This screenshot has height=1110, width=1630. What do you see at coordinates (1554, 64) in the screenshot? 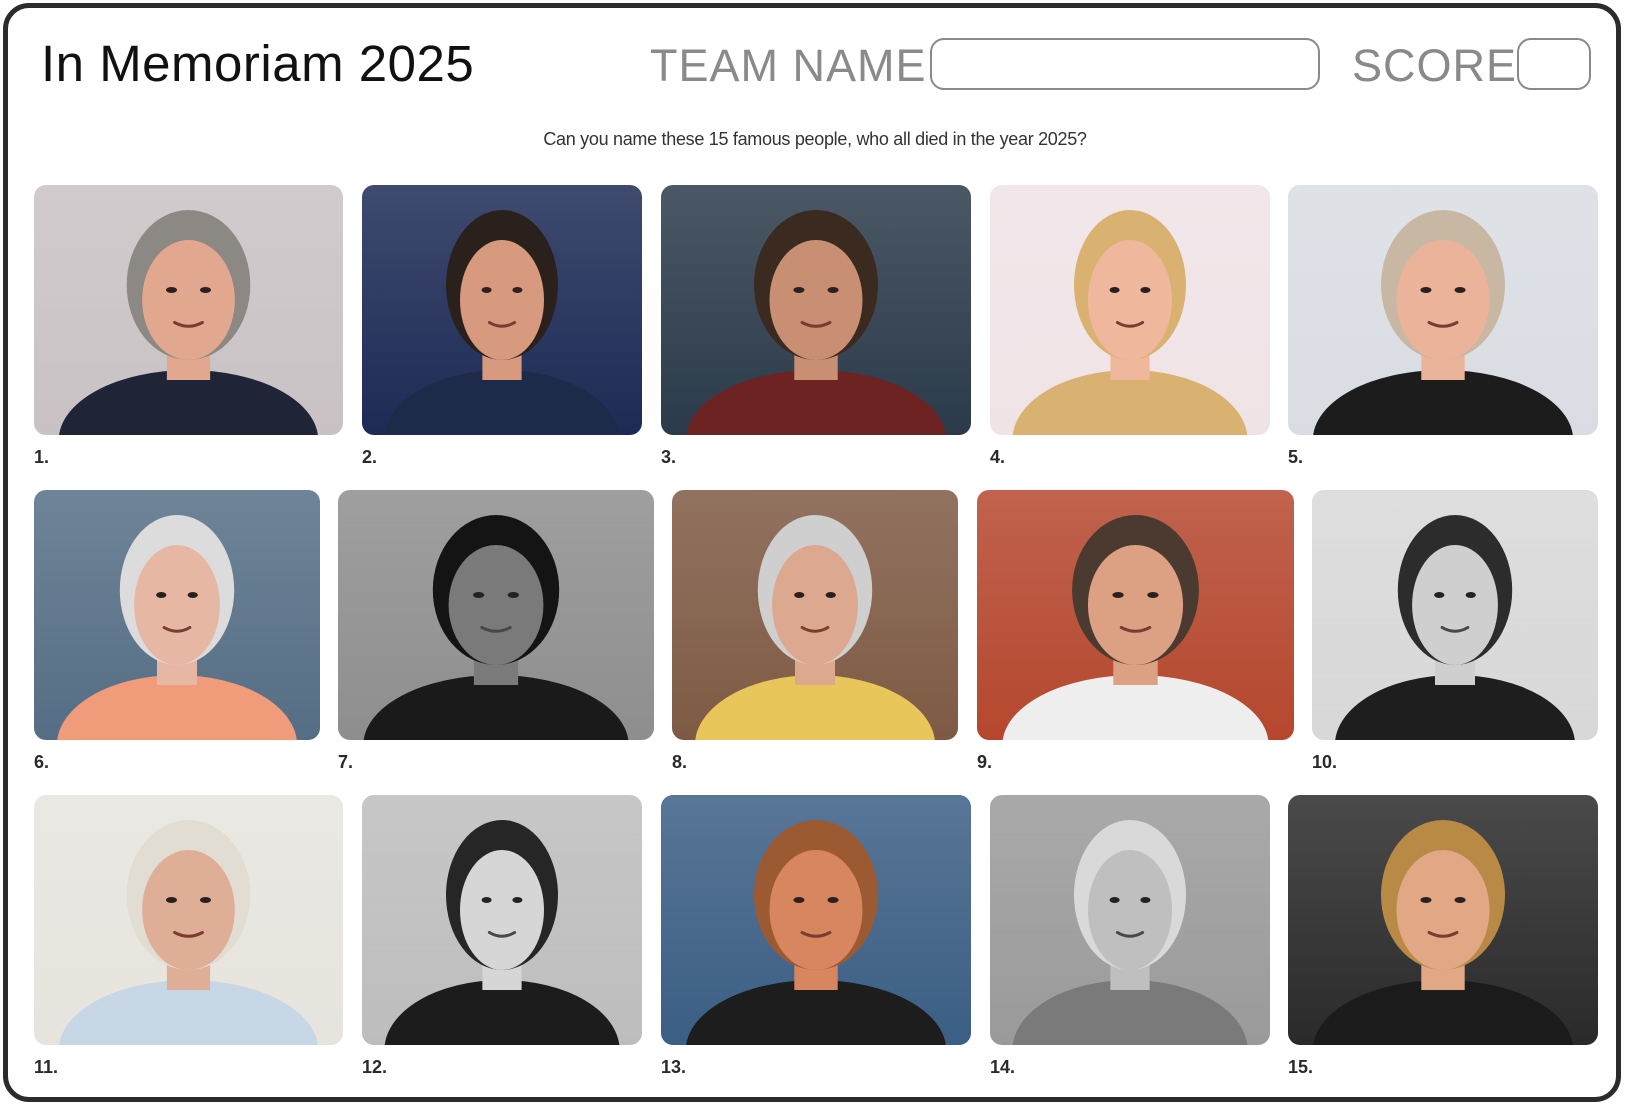
I see `score-input` at bounding box center [1554, 64].